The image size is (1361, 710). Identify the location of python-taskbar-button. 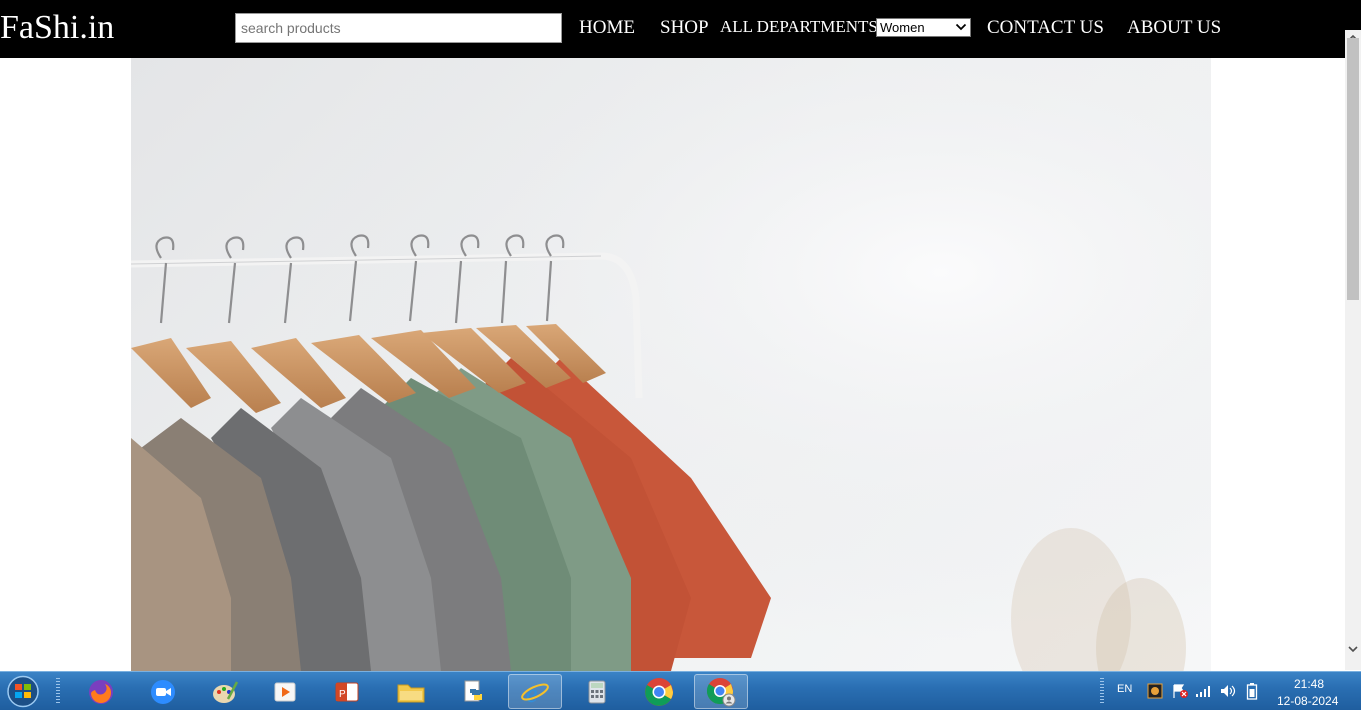
(473, 691).